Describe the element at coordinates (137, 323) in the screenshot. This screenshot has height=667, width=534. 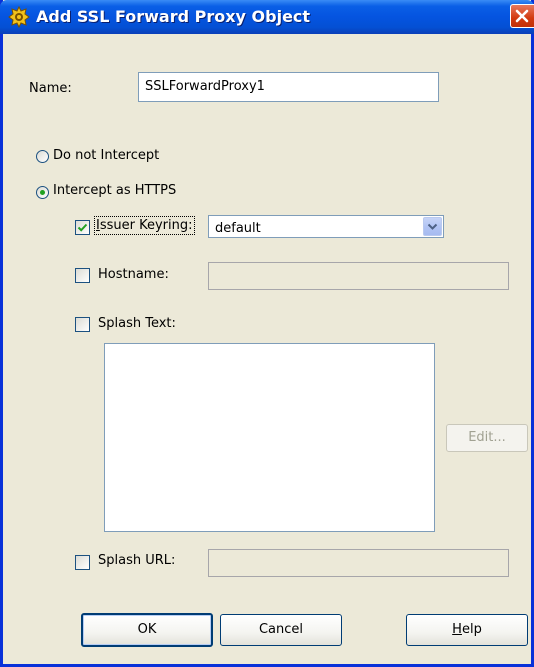
I see `splash-text-label: Splash Text:` at that location.